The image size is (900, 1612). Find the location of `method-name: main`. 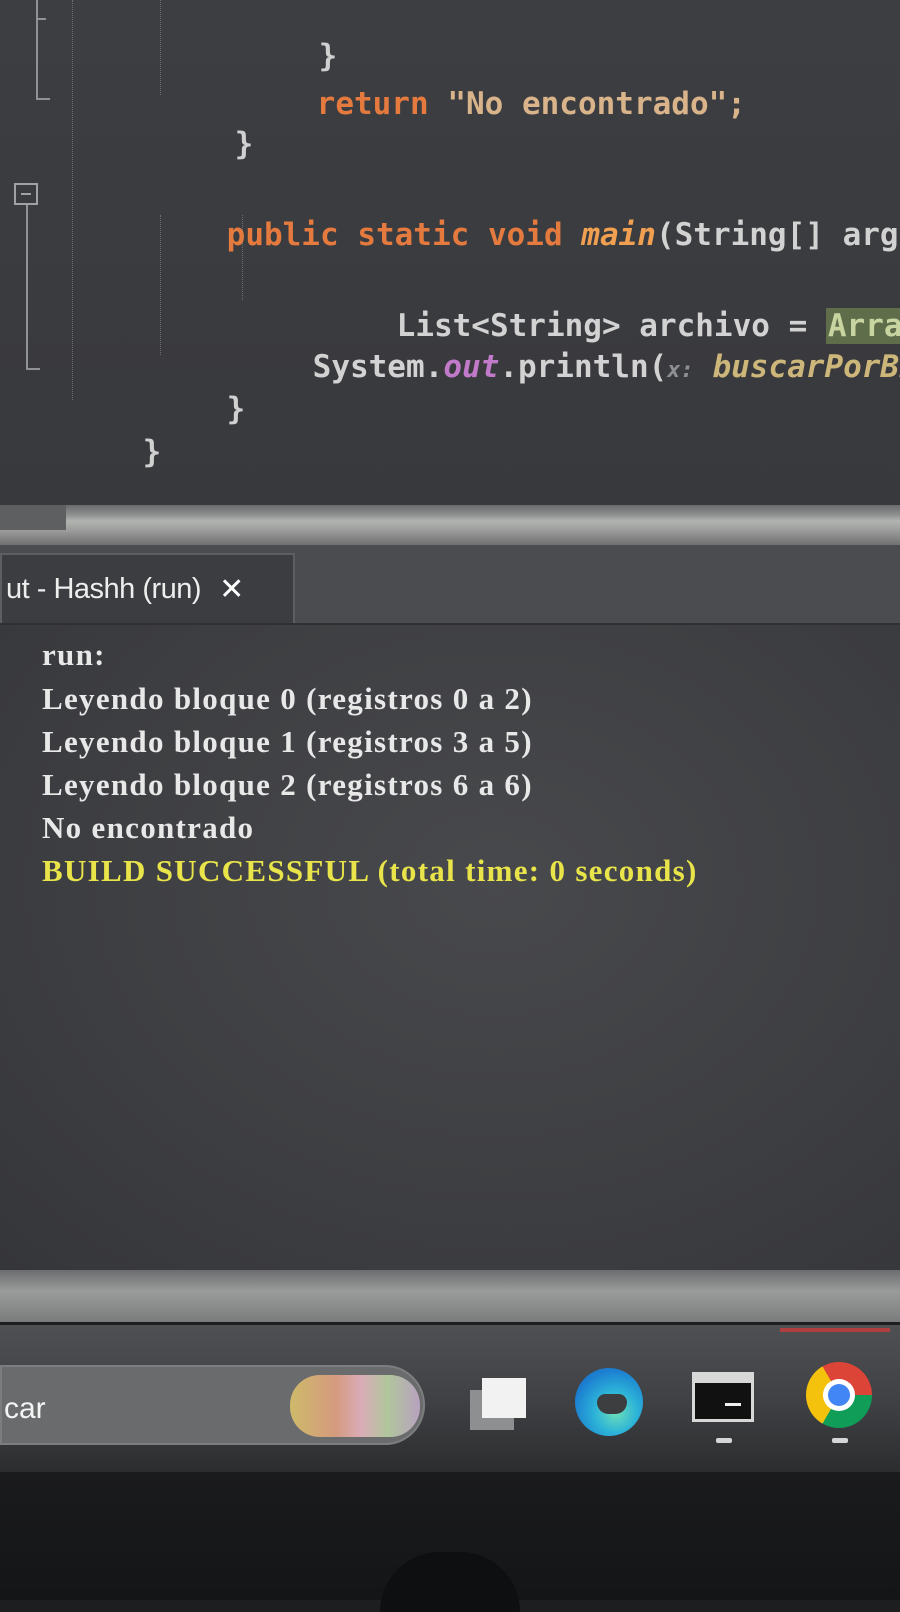

method-name: main is located at coordinates (618, 235).